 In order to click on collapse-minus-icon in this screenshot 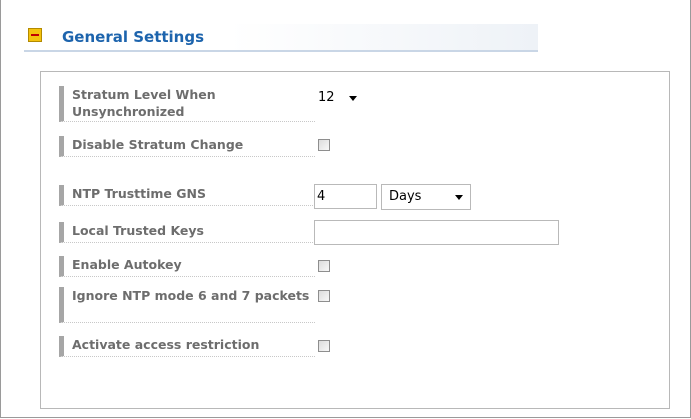, I will do `click(35, 35)`.